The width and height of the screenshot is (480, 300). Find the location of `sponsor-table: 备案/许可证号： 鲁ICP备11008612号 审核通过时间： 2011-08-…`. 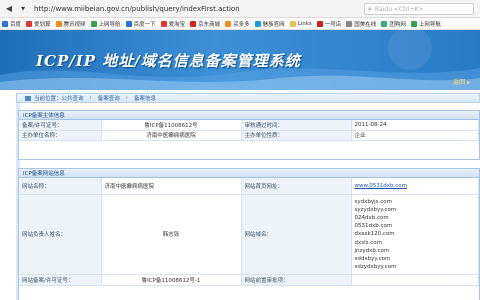

sponsor-table: 备案/许可证号： 鲁ICP备11008612号 审核通过时间： 2011-08-… is located at coordinates (249, 130).